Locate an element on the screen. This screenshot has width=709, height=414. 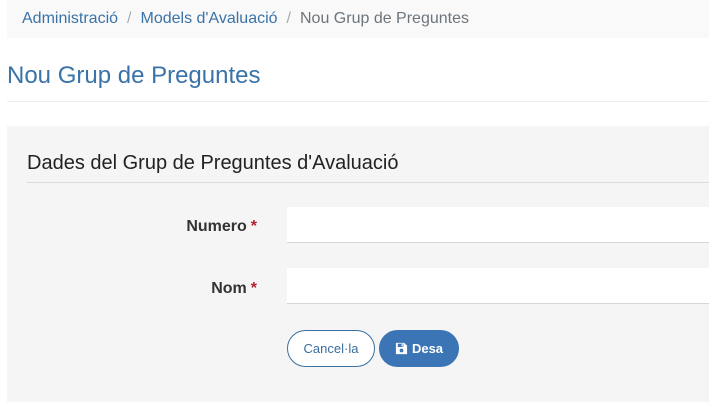
nom-label: Nom * is located at coordinates (132, 289).